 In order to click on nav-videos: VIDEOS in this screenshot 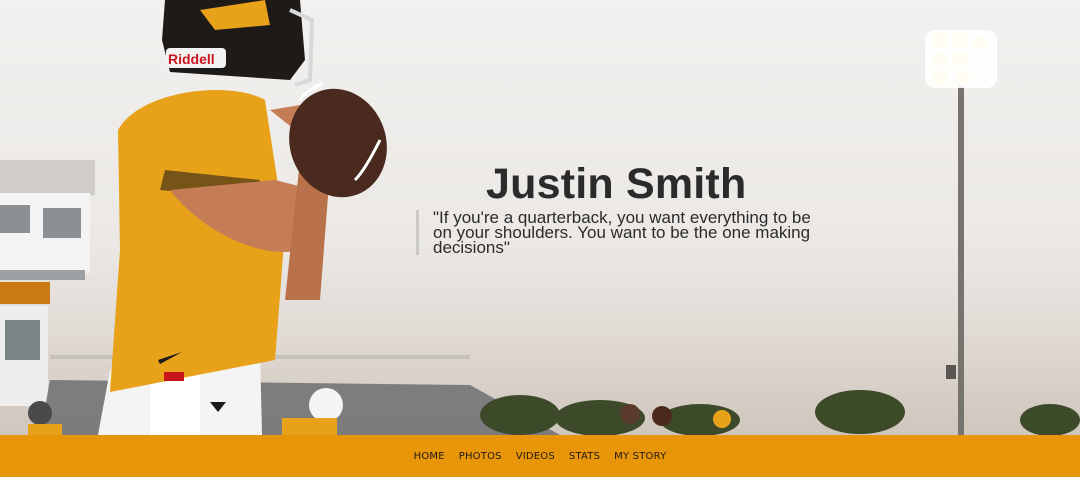, I will do `click(535, 456)`.